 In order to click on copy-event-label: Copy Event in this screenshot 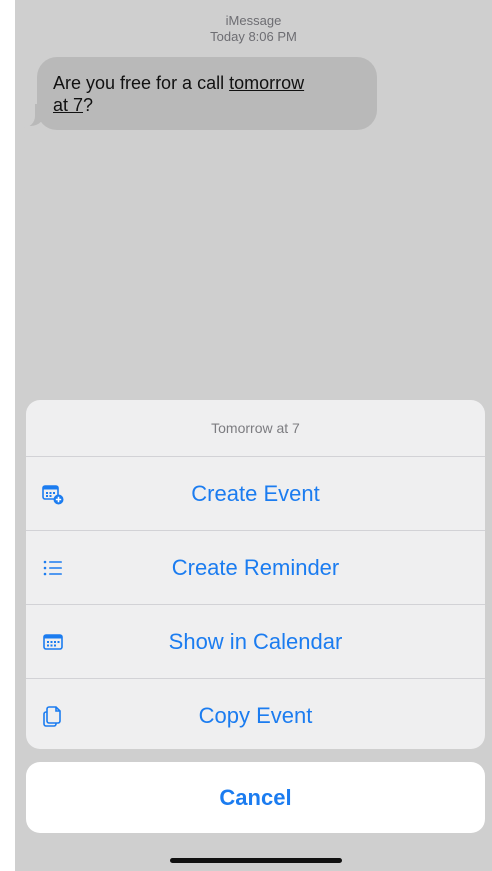, I will do `click(255, 715)`.